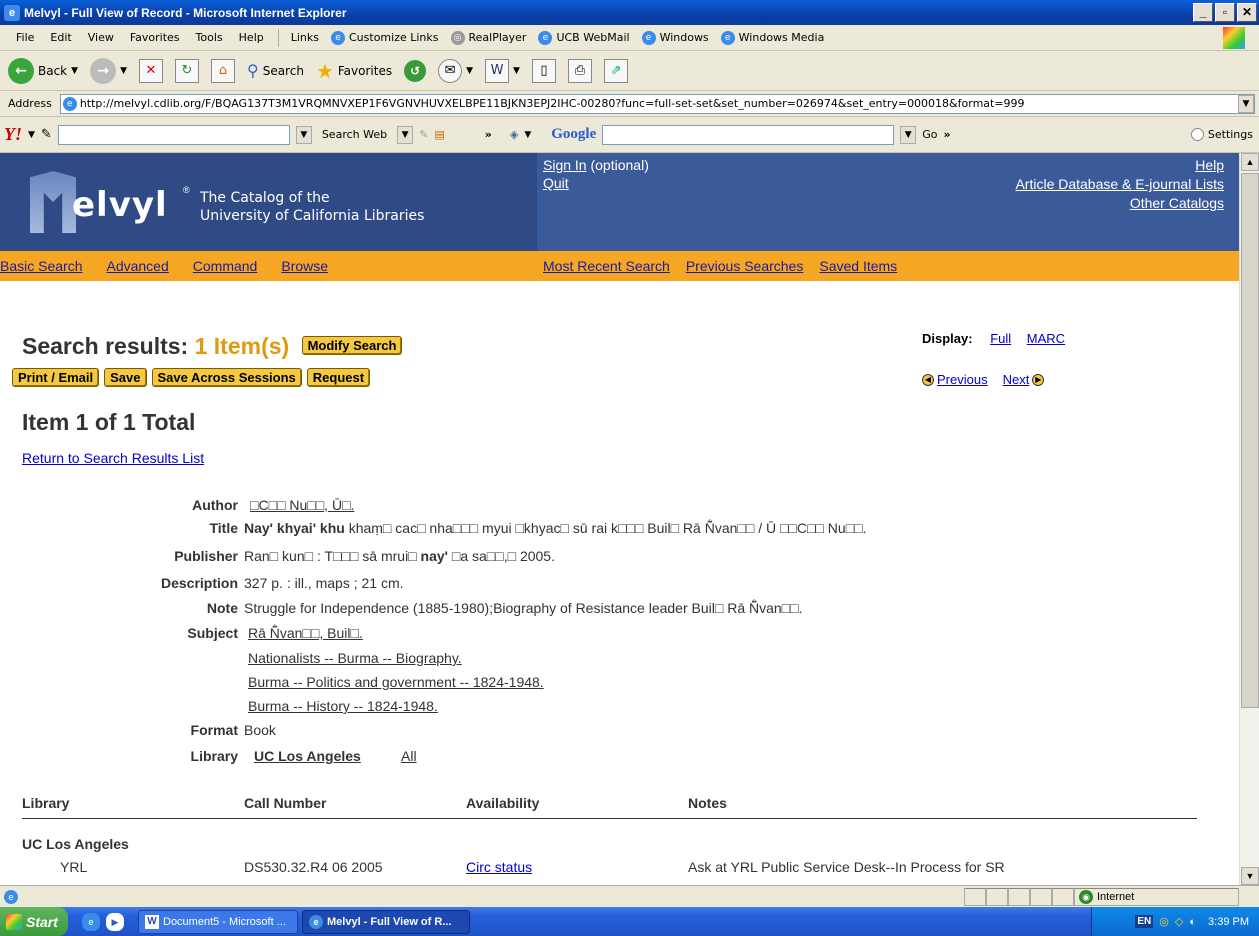 This screenshot has width=1259, height=936. I want to click on settings-button: Settings, so click(1221, 134).